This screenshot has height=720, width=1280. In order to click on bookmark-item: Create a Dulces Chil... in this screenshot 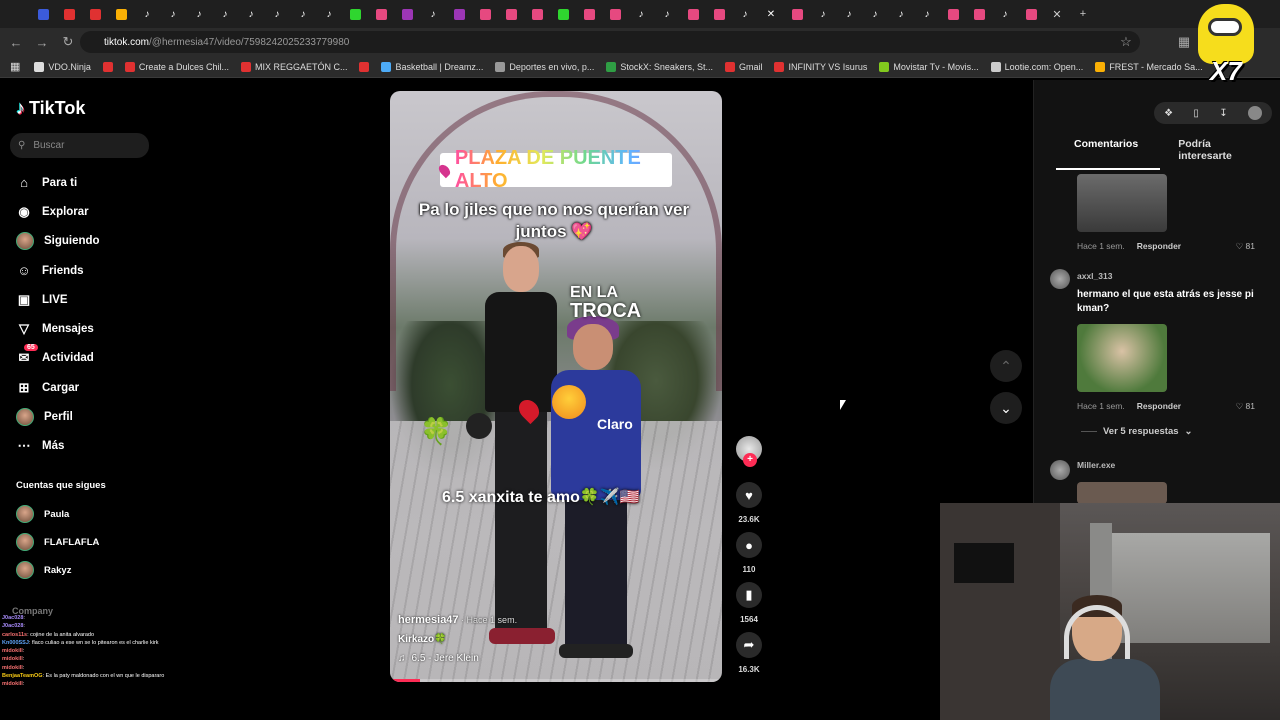, I will do `click(176, 66)`.